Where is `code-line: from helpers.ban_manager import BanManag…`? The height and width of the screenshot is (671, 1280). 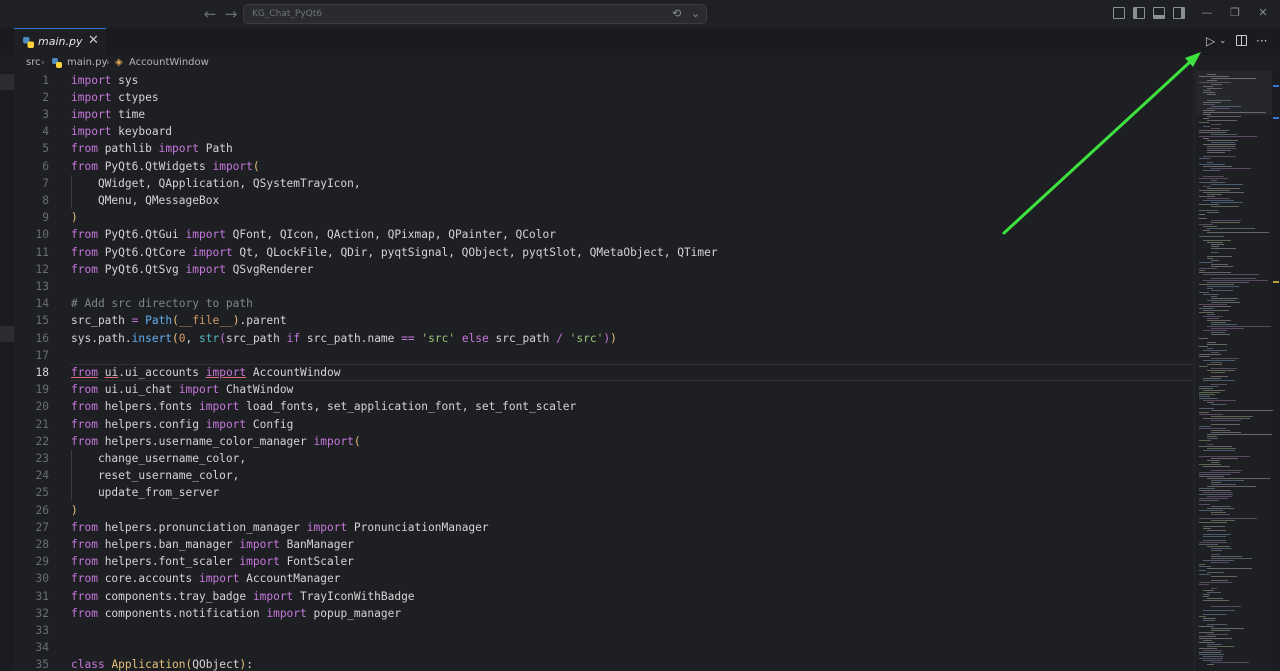
code-line: from helpers.ban_manager import BanManag… is located at coordinates (212, 544).